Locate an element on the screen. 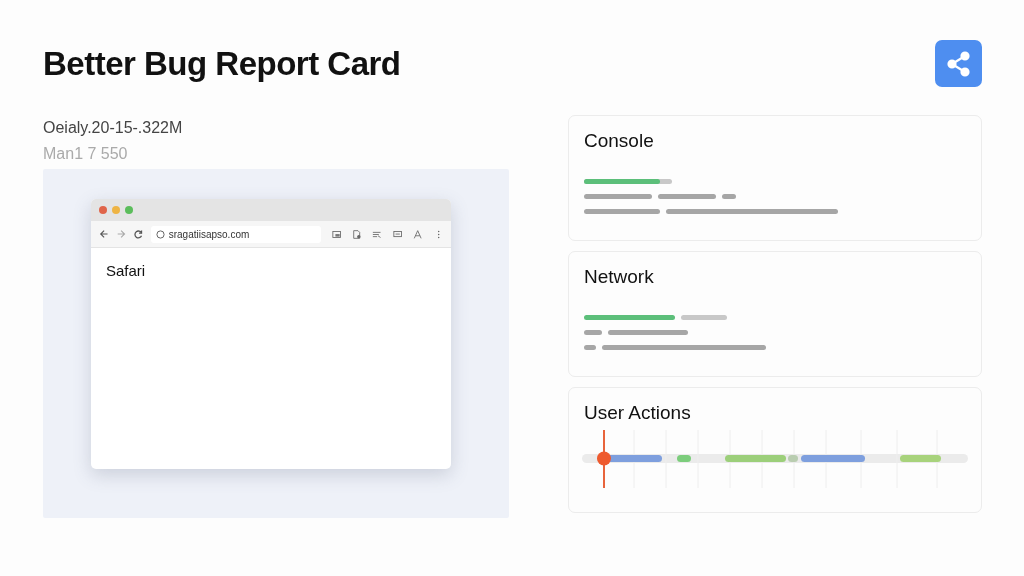 The height and width of the screenshot is (576, 1024). image-icon is located at coordinates (336, 234).